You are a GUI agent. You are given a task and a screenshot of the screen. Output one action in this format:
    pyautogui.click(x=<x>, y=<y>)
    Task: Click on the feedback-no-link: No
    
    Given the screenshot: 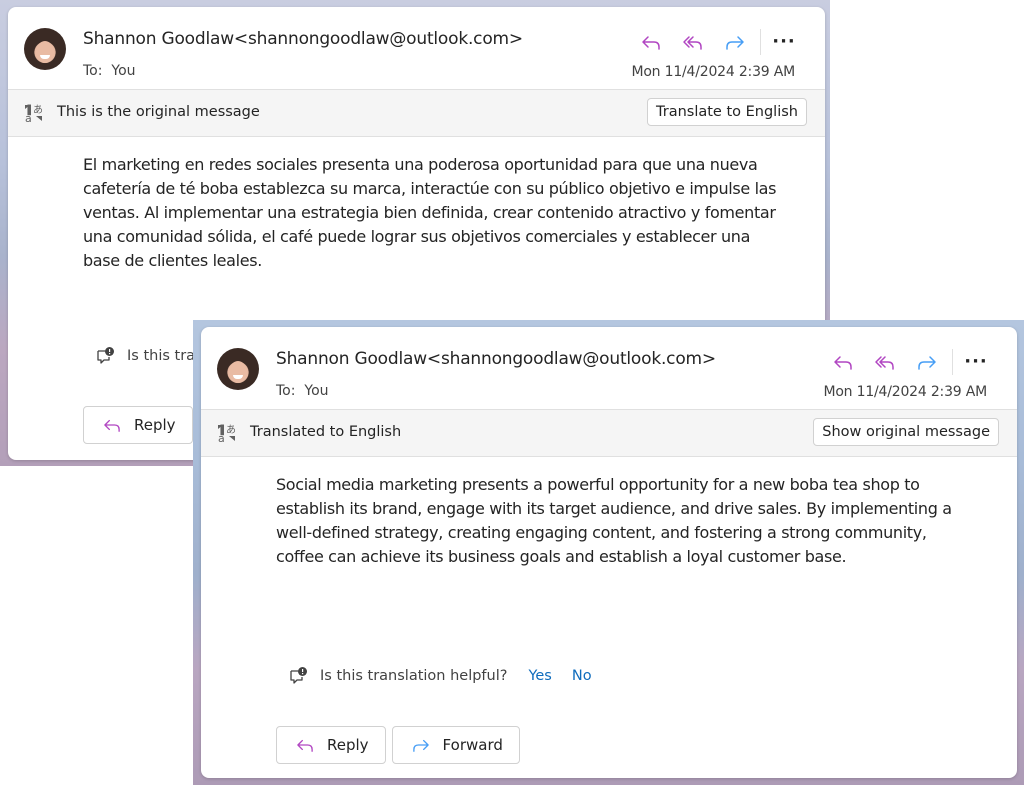 What is the action you would take?
    pyautogui.click(x=582, y=676)
    